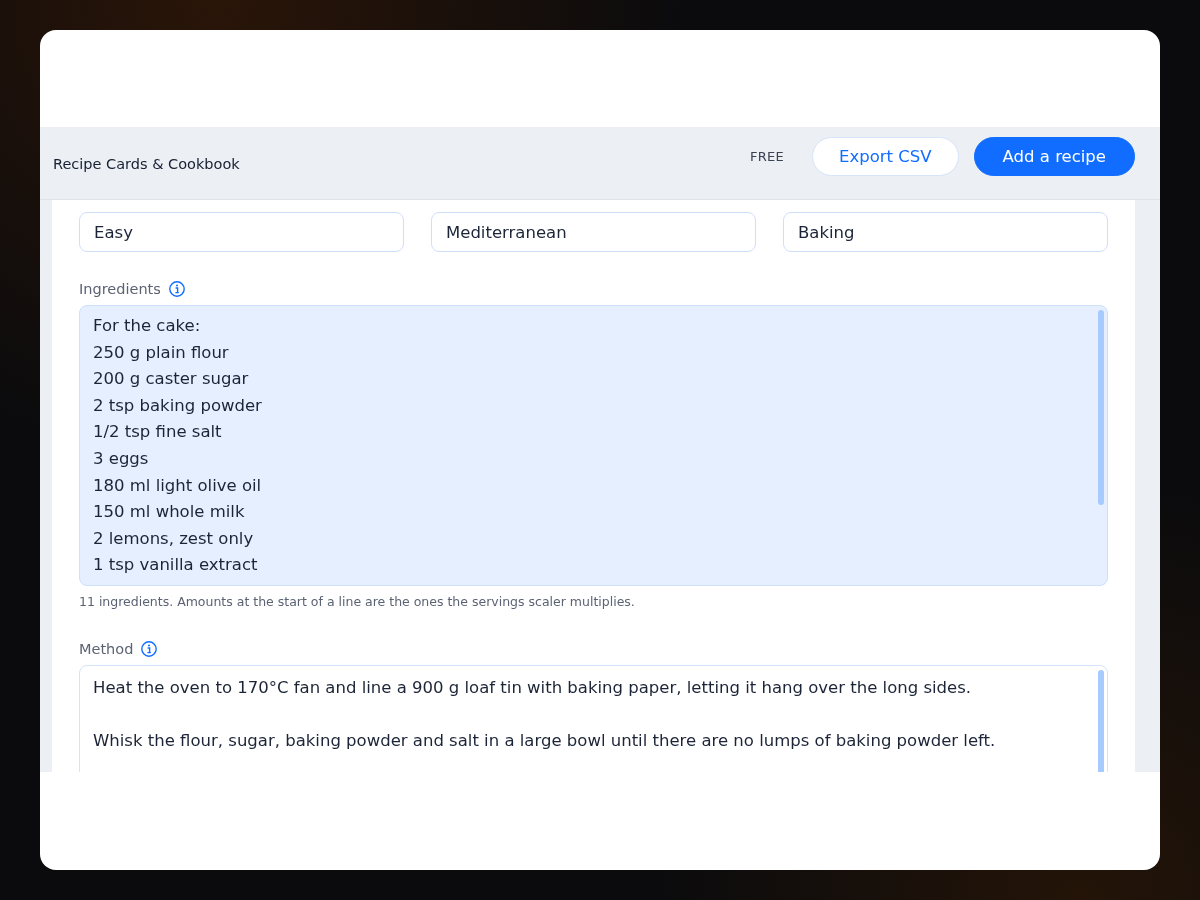 The image size is (1200, 900). I want to click on export-button: Export CSV, so click(885, 156).